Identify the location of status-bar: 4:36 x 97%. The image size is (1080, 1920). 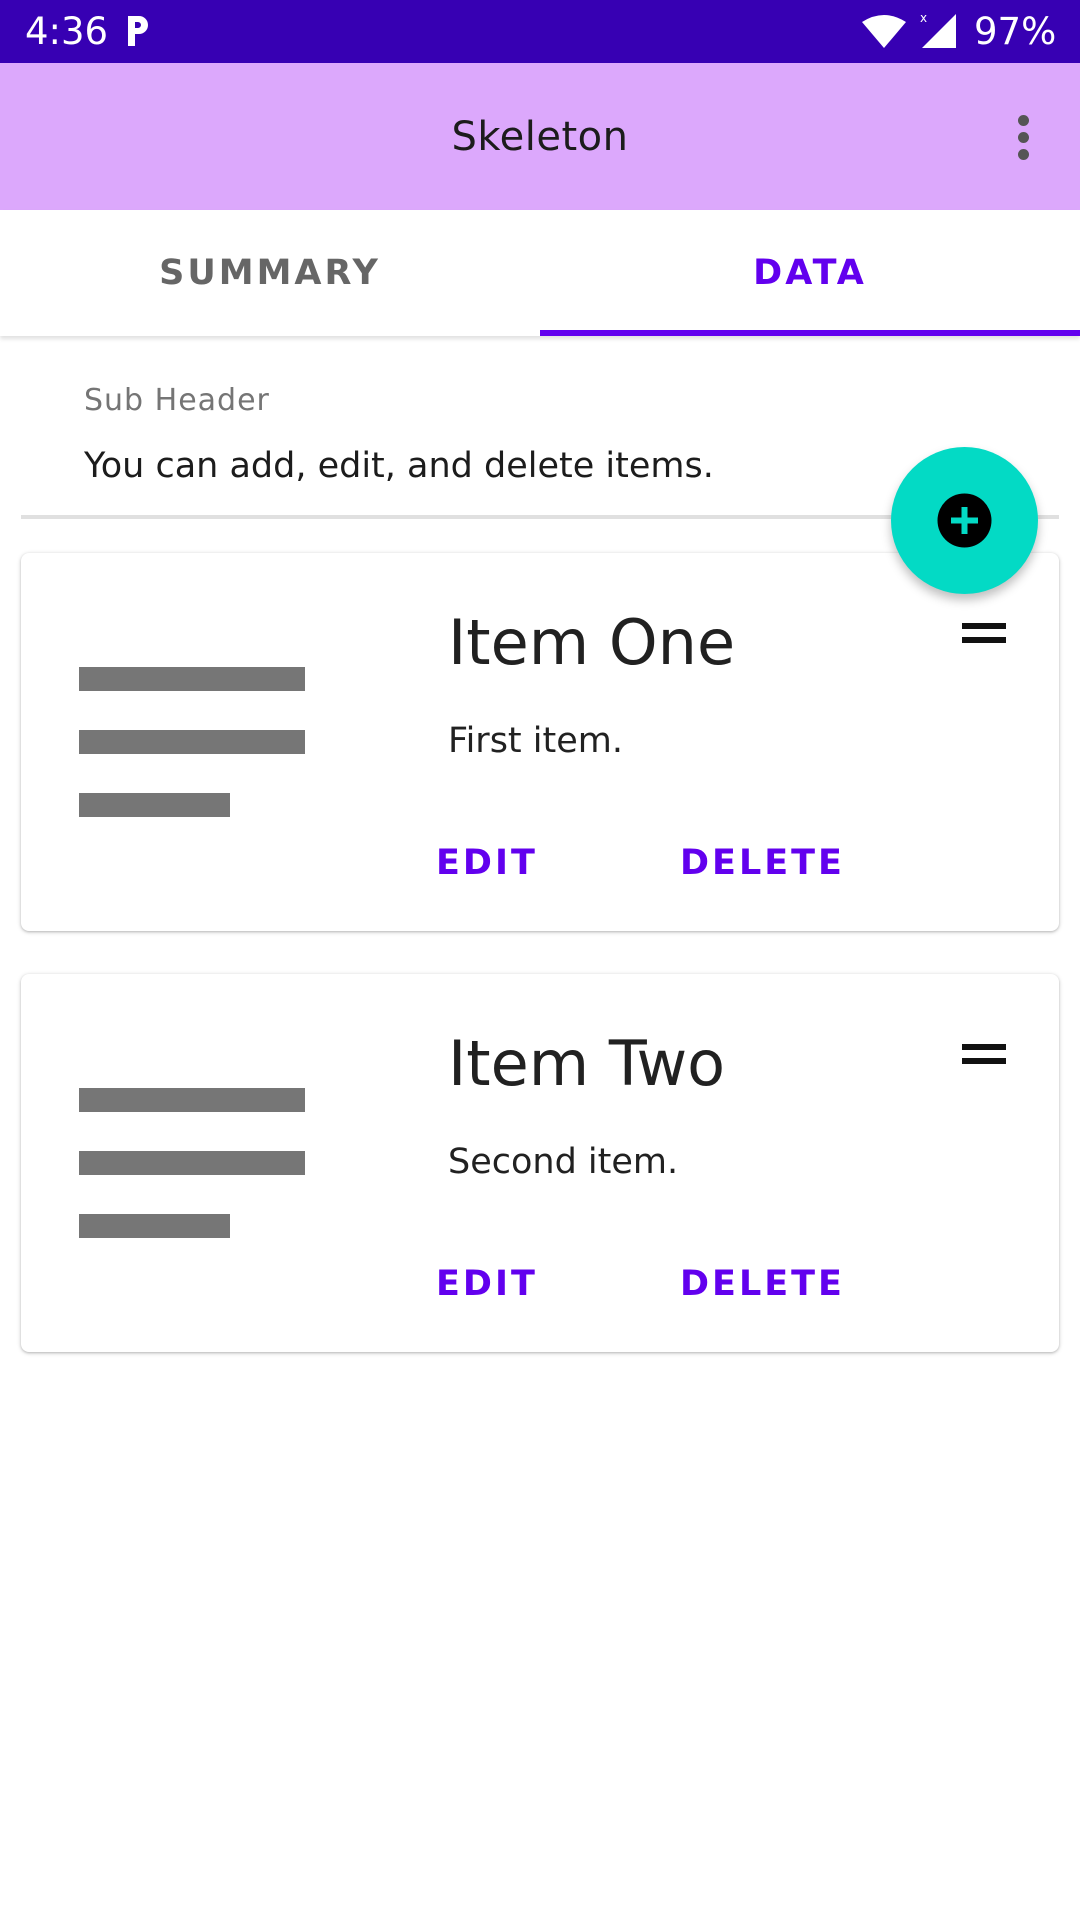
(540, 31).